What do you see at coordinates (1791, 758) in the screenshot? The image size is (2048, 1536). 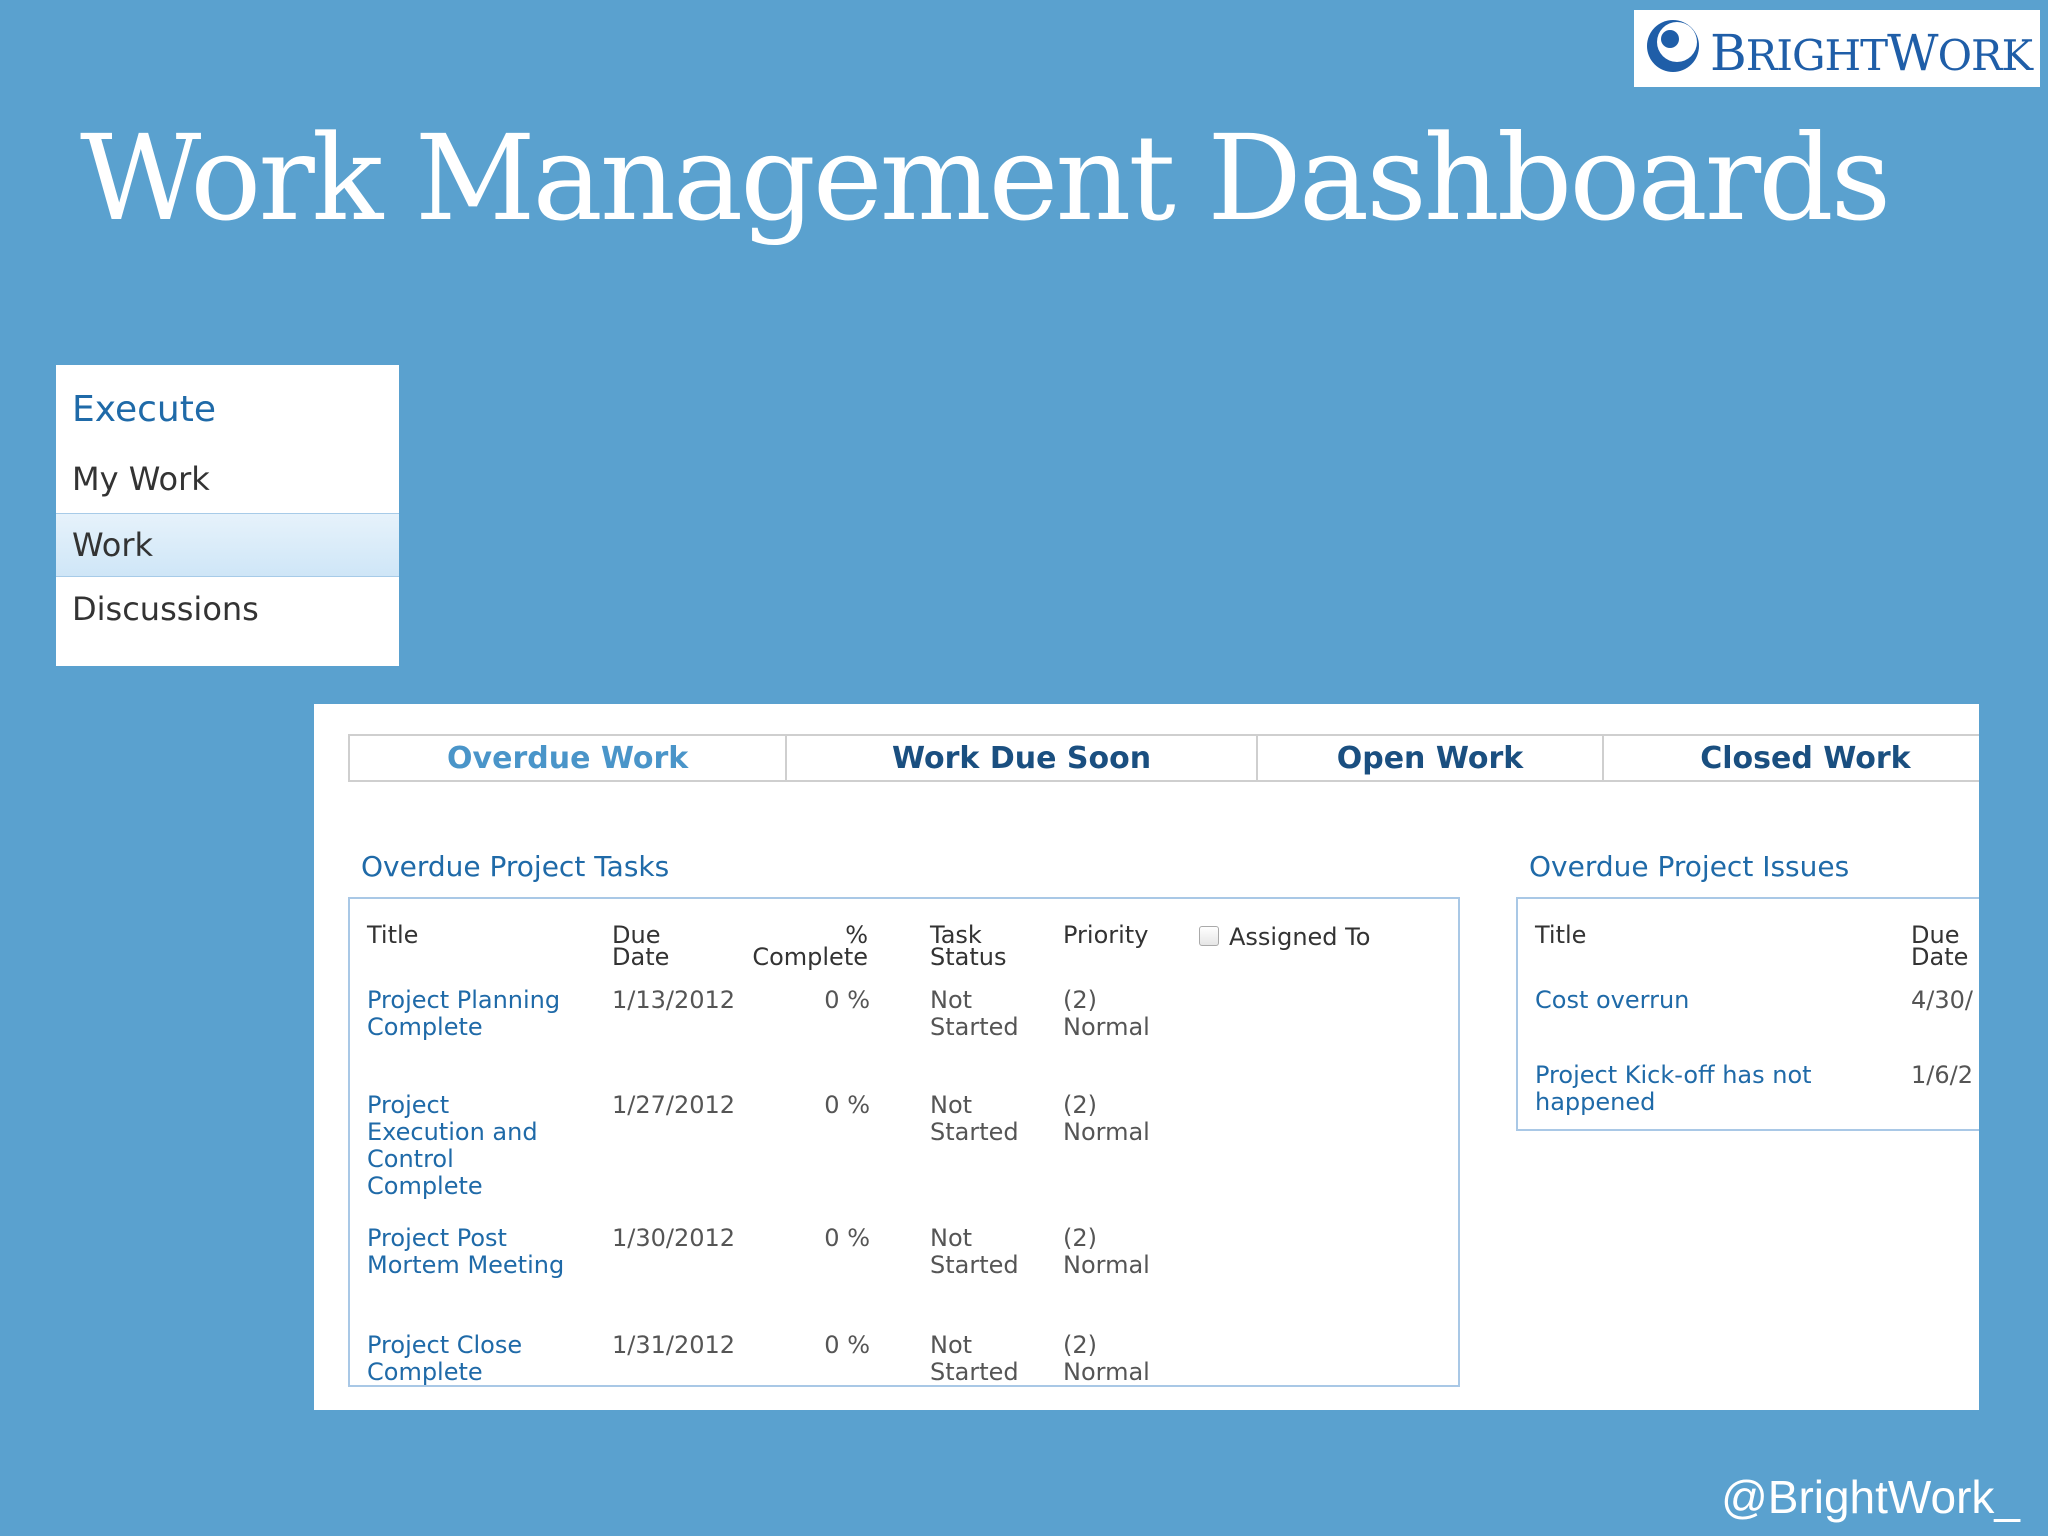 I see `tab-closed-work: Closed Work` at bounding box center [1791, 758].